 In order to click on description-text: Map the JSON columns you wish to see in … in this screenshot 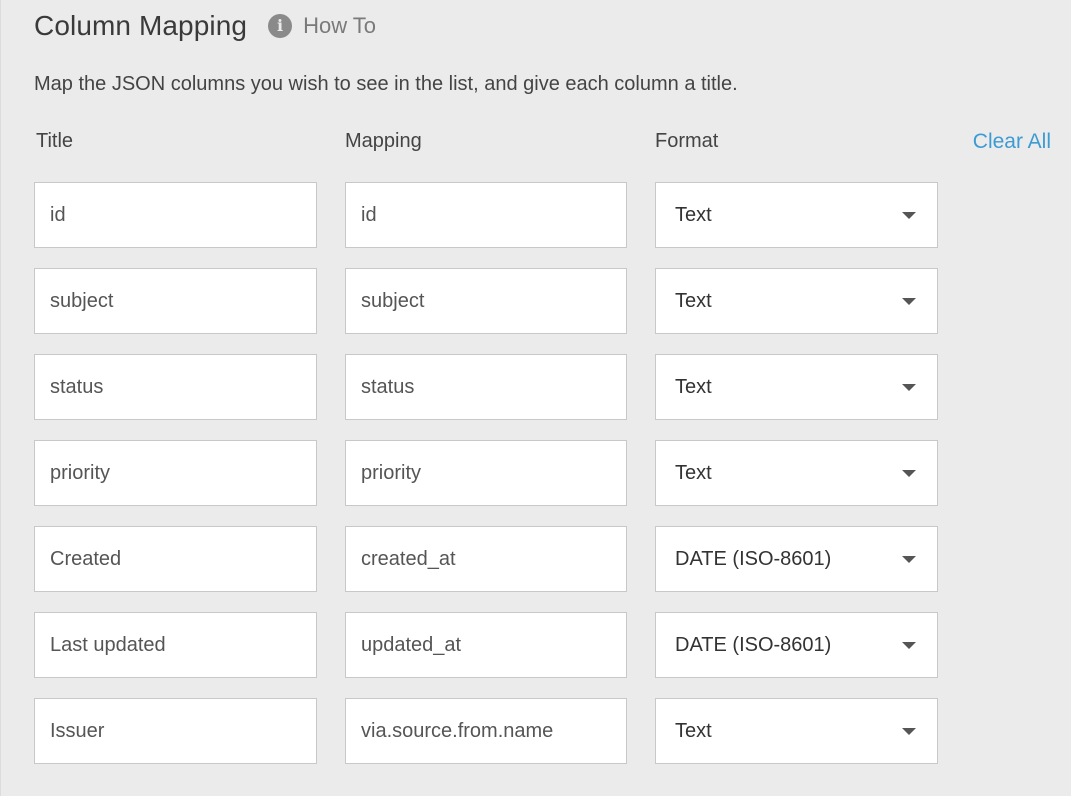, I will do `click(386, 84)`.